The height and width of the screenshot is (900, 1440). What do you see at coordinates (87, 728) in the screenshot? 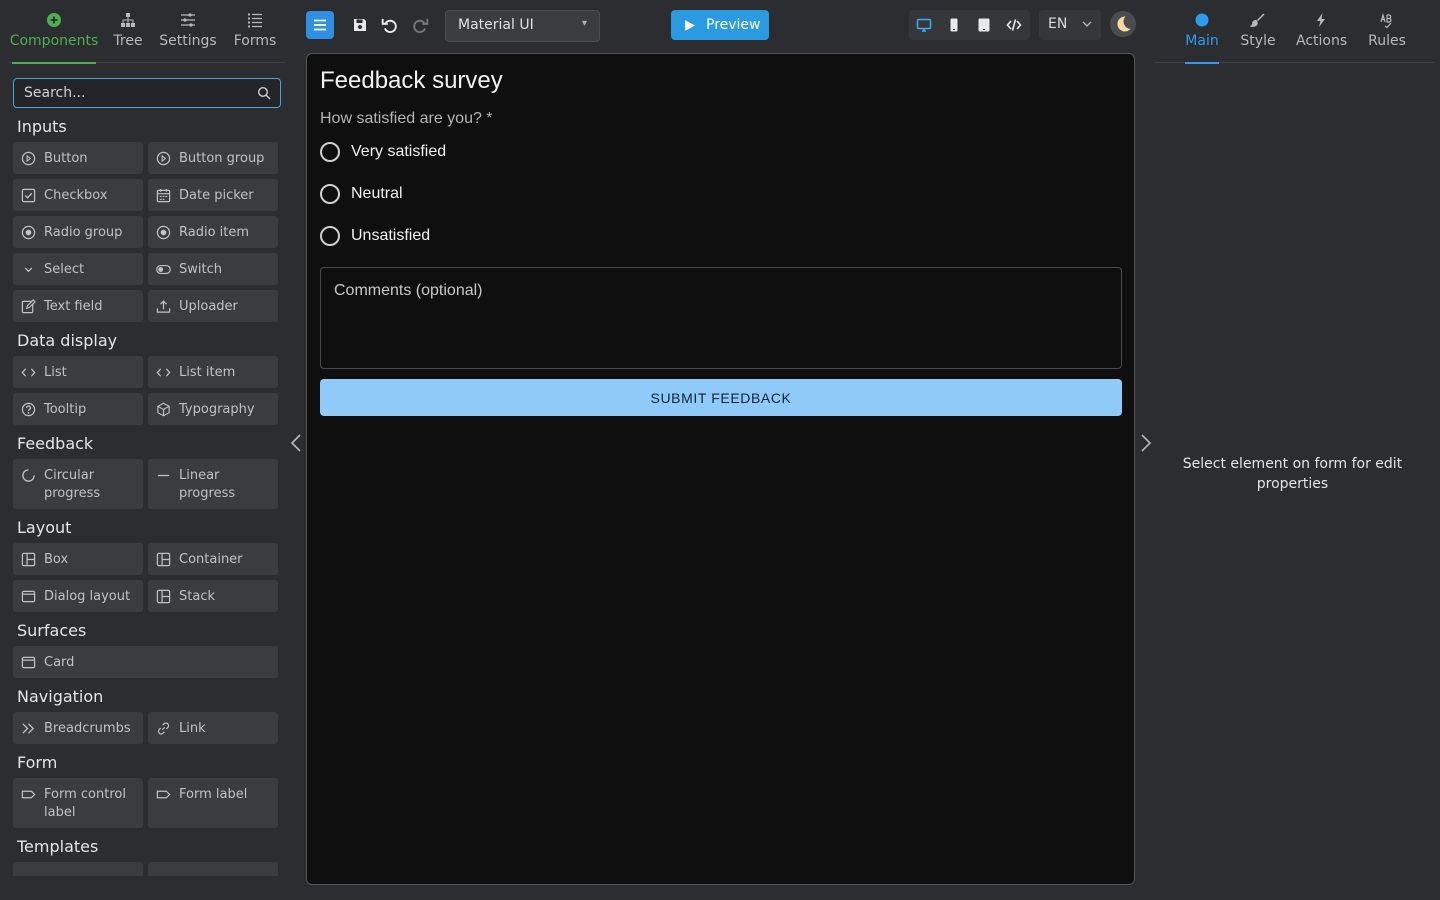
I see `component-label: Breadcrumbs` at bounding box center [87, 728].